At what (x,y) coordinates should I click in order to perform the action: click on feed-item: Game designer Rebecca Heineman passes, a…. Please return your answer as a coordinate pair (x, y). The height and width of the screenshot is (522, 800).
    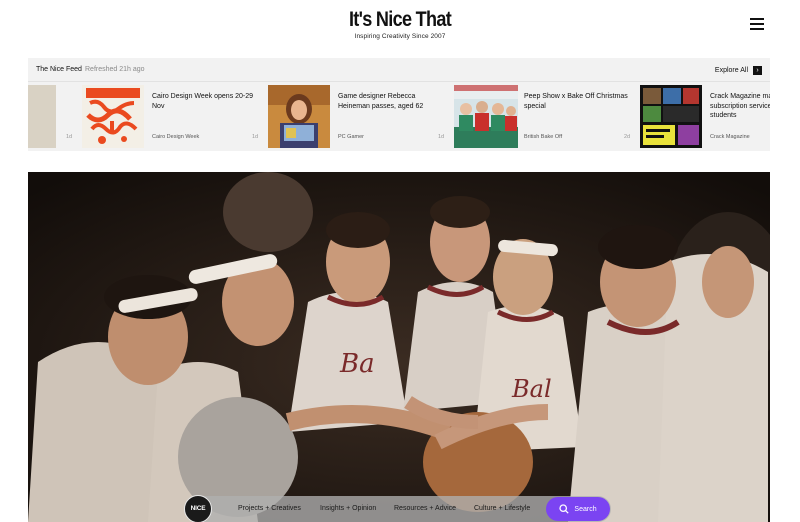
    Looking at the image, I should click on (358, 116).